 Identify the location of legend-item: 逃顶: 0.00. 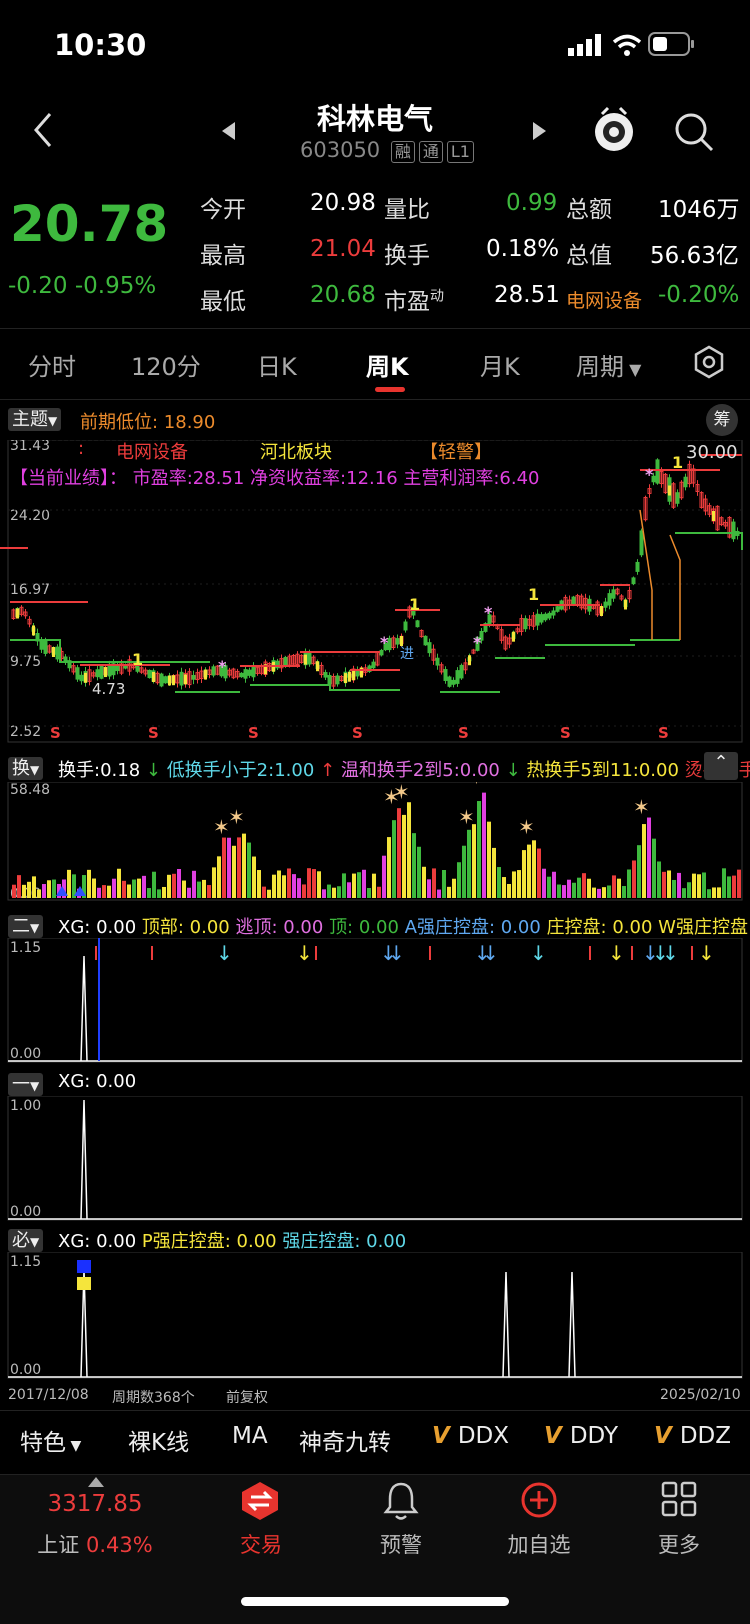
(282, 927).